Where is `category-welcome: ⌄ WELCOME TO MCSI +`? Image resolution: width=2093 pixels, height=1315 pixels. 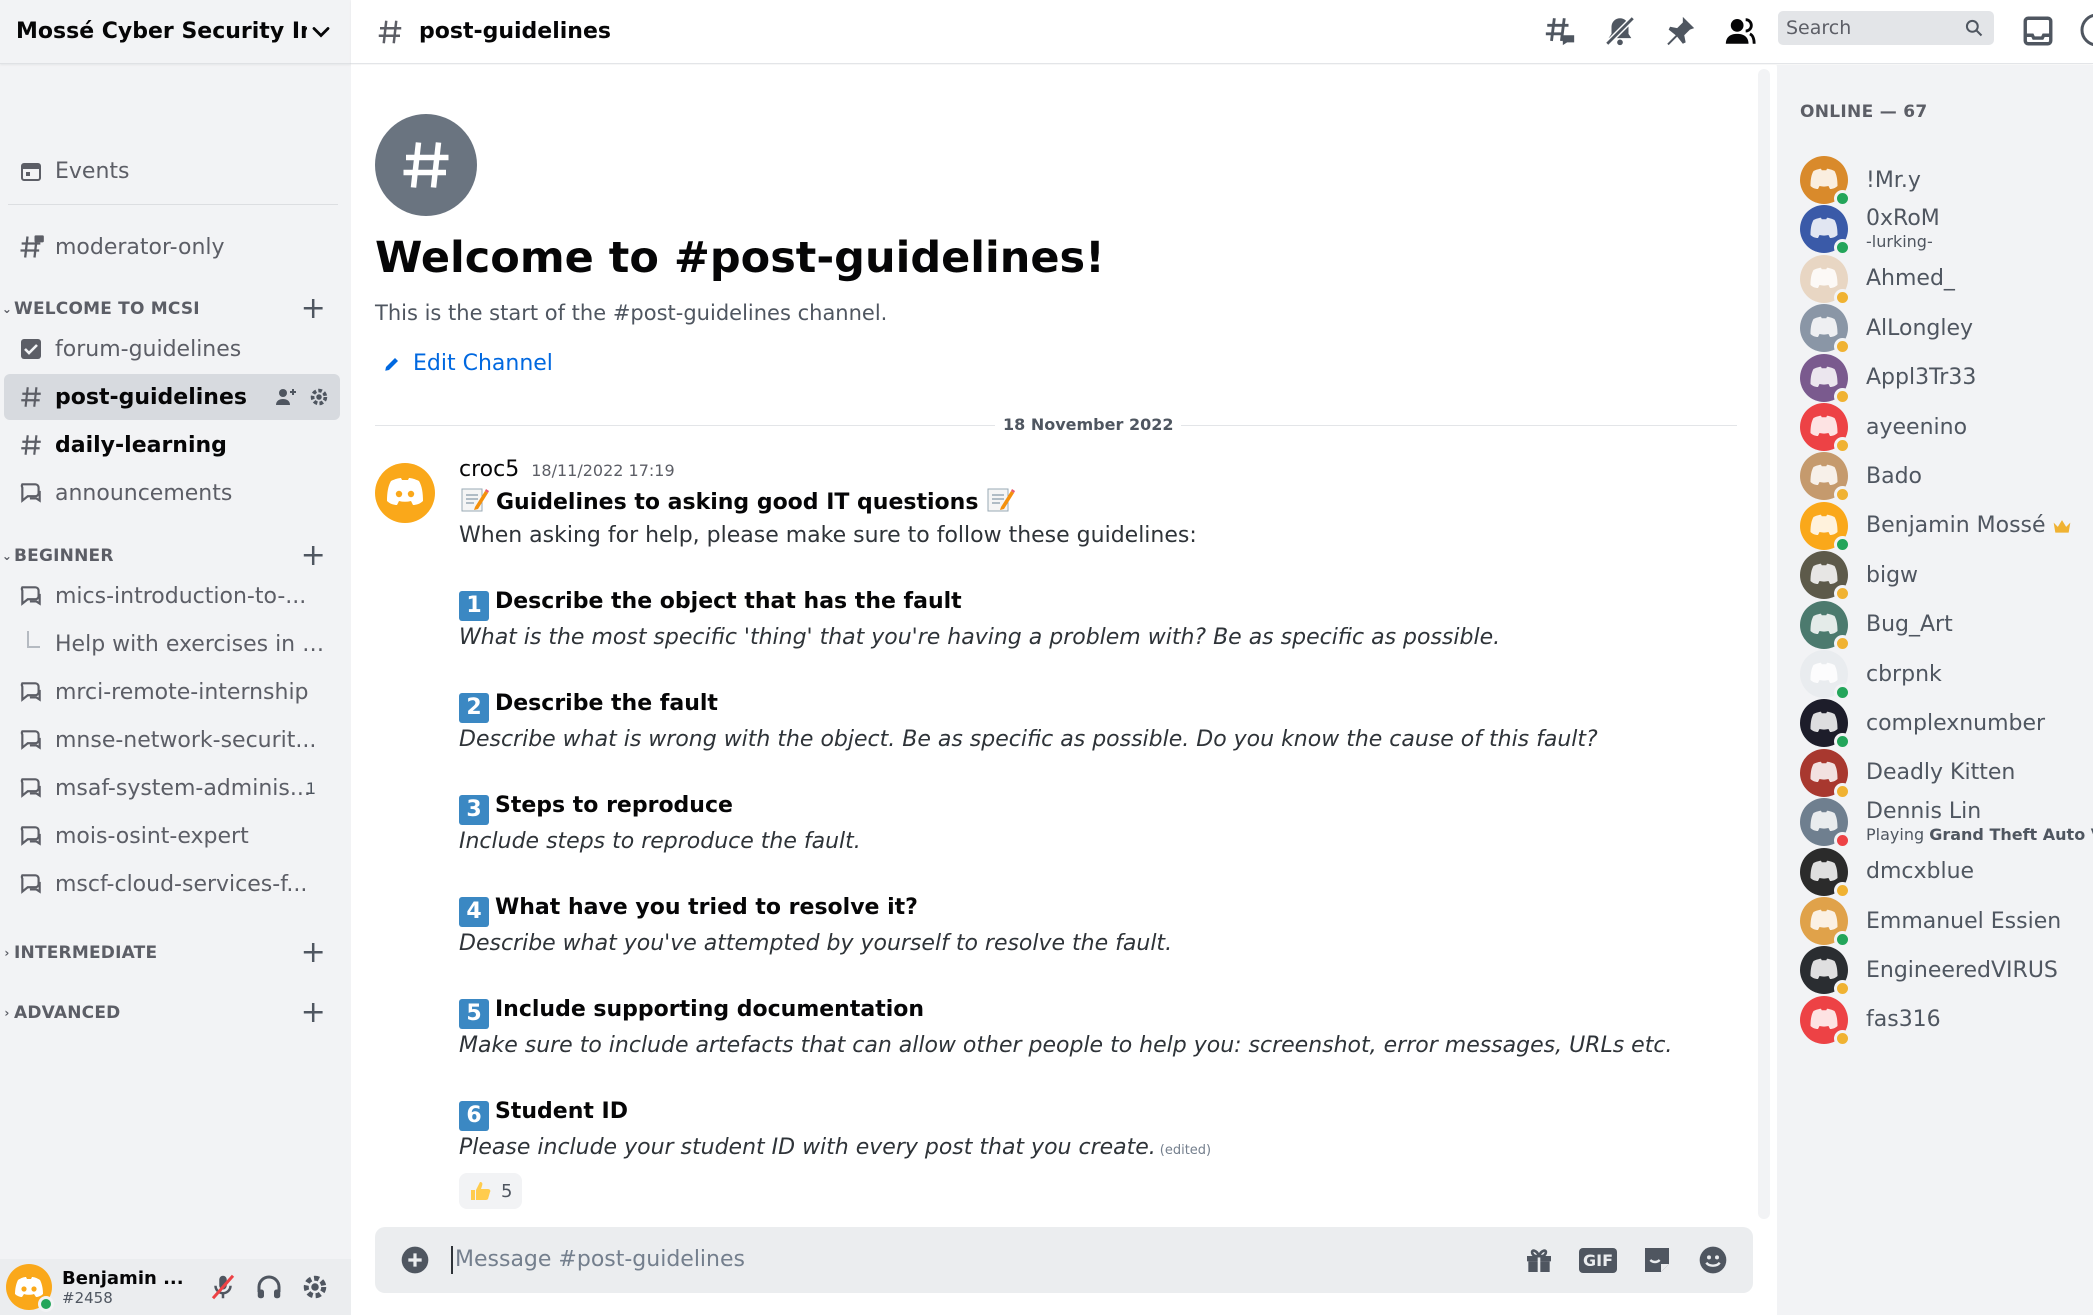 category-welcome: ⌄ WELCOME TO MCSI + is located at coordinates (170, 309).